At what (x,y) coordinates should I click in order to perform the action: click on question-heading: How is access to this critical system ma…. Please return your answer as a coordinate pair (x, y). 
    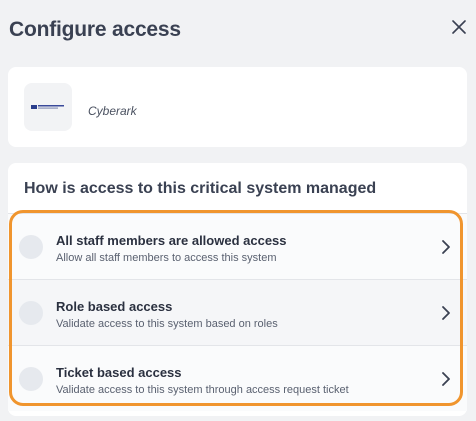
    Looking at the image, I should click on (200, 188).